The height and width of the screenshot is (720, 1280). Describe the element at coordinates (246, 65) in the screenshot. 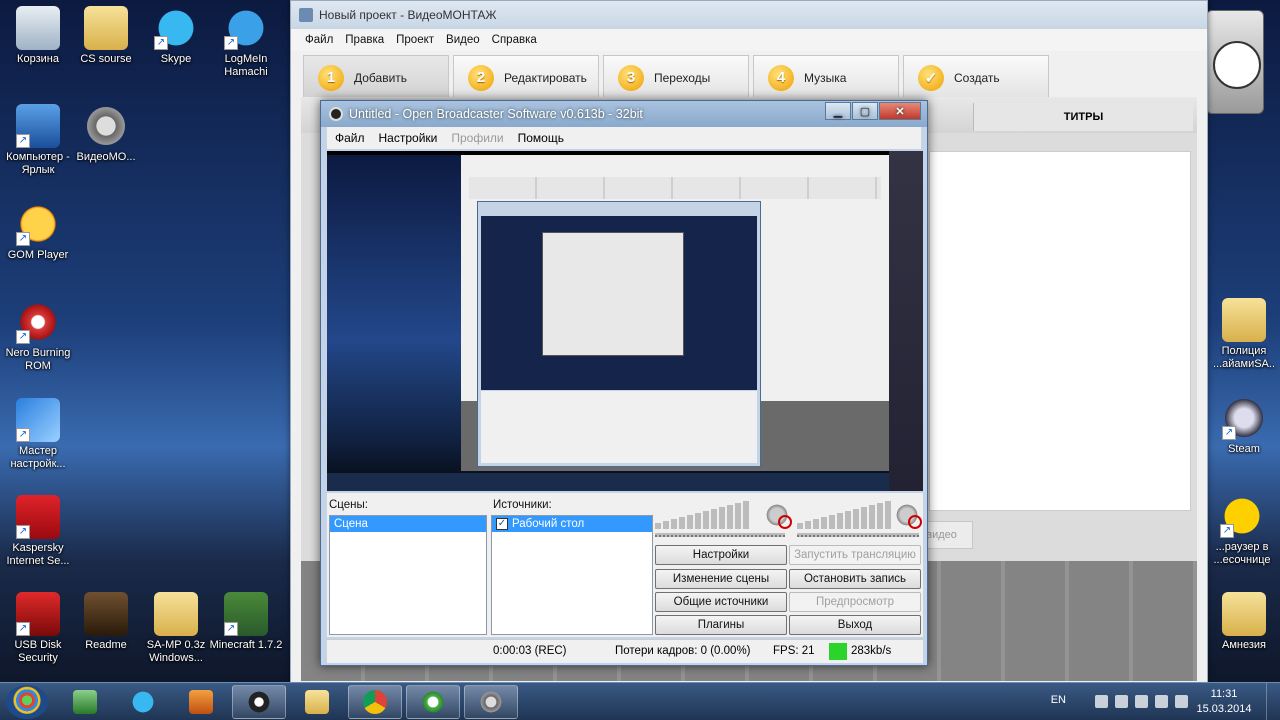

I see `desktop-icon-label: LogMeIn Hamachi` at that location.